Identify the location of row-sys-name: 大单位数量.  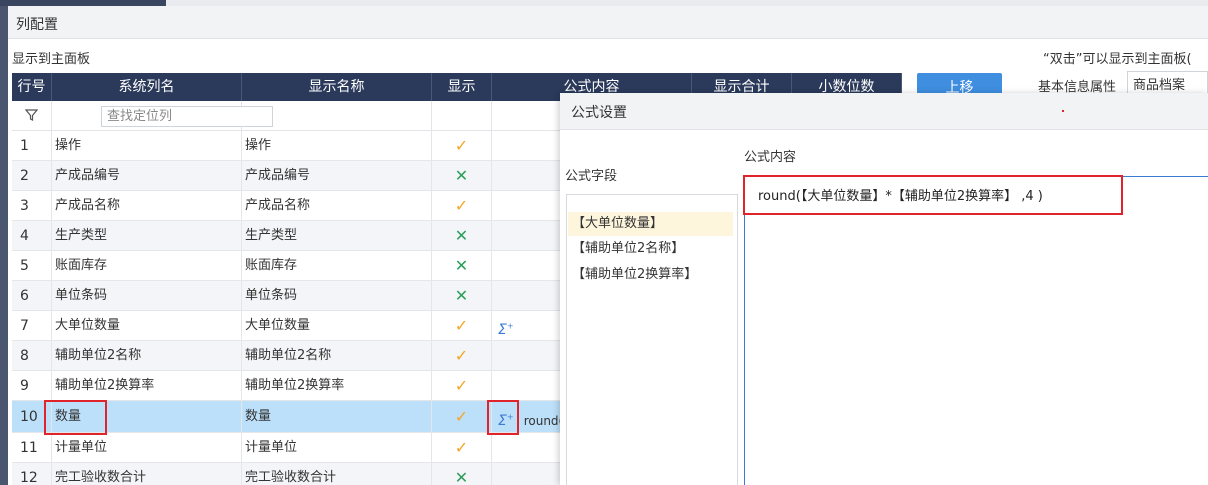
(147, 326).